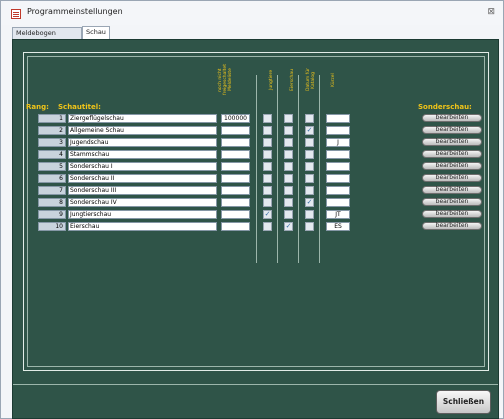 Image resolution: width=504 pixels, height=419 pixels. Describe the element at coordinates (271, 80) in the screenshot. I see `header-jungtiere: Jungtiere` at that location.